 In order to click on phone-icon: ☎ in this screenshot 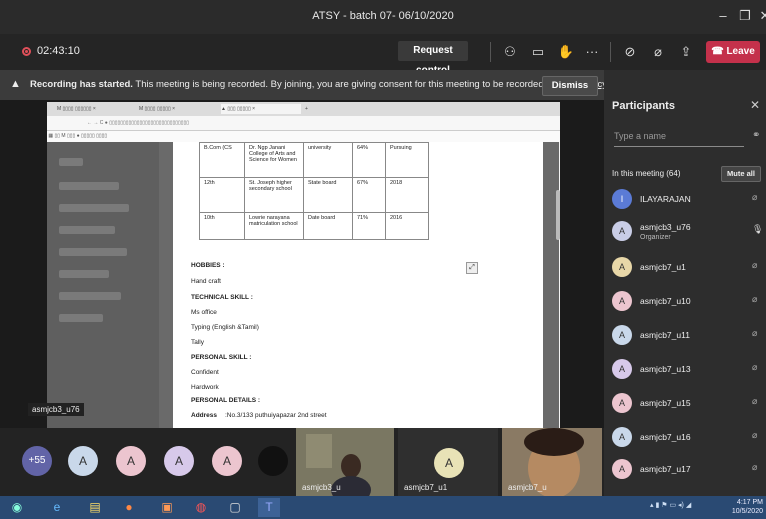, I will do `click(719, 51)`.